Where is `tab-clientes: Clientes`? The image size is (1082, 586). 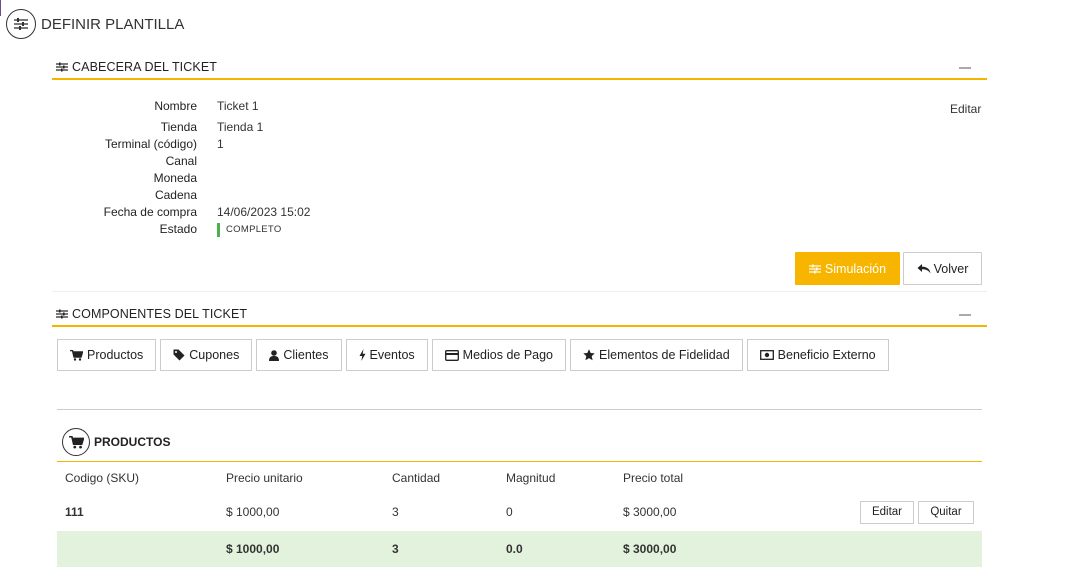
tab-clientes: Clientes is located at coordinates (299, 355).